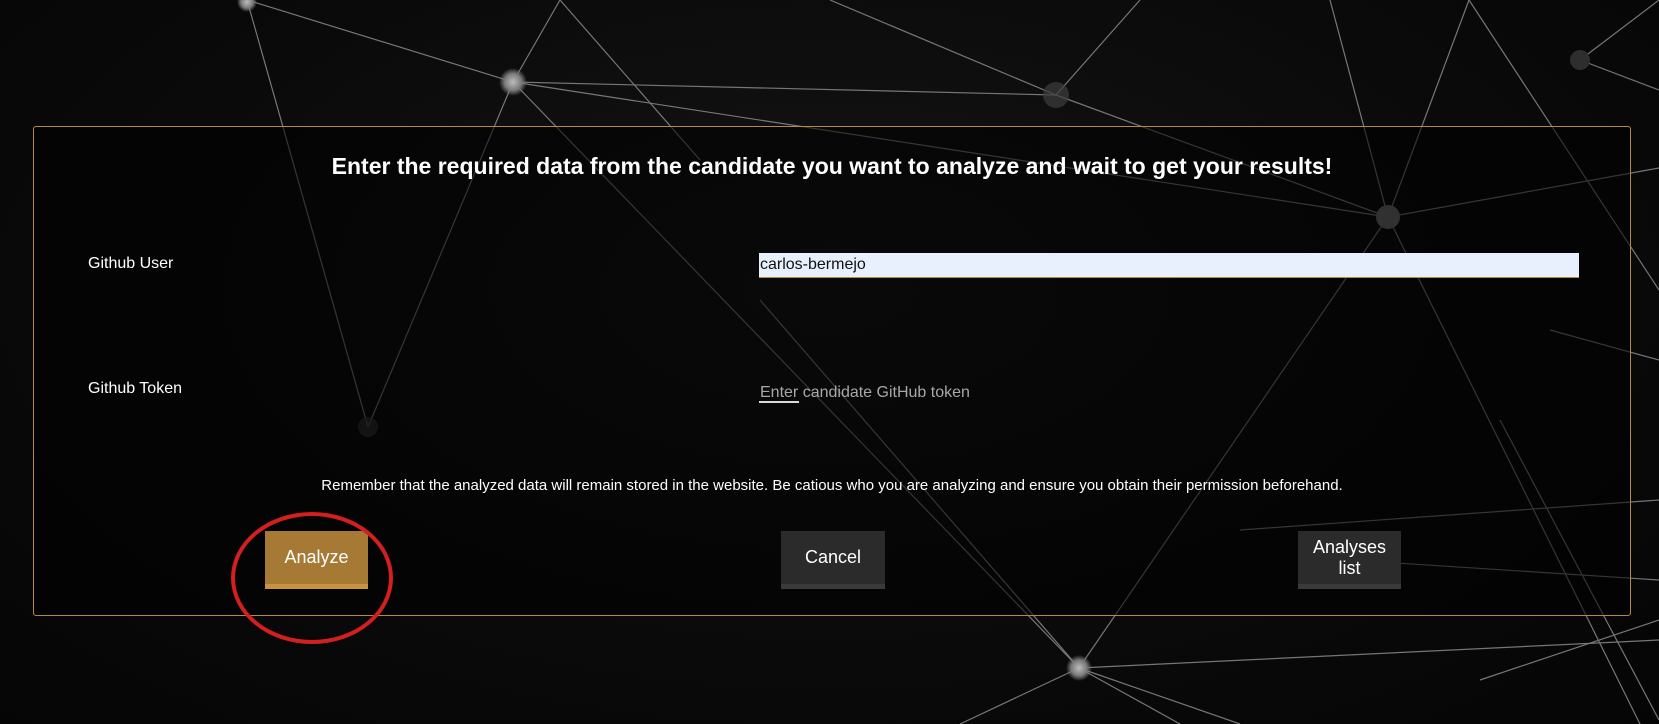 The height and width of the screenshot is (724, 1659). What do you see at coordinates (135, 388) in the screenshot?
I see `github-token-label: Github Token` at bounding box center [135, 388].